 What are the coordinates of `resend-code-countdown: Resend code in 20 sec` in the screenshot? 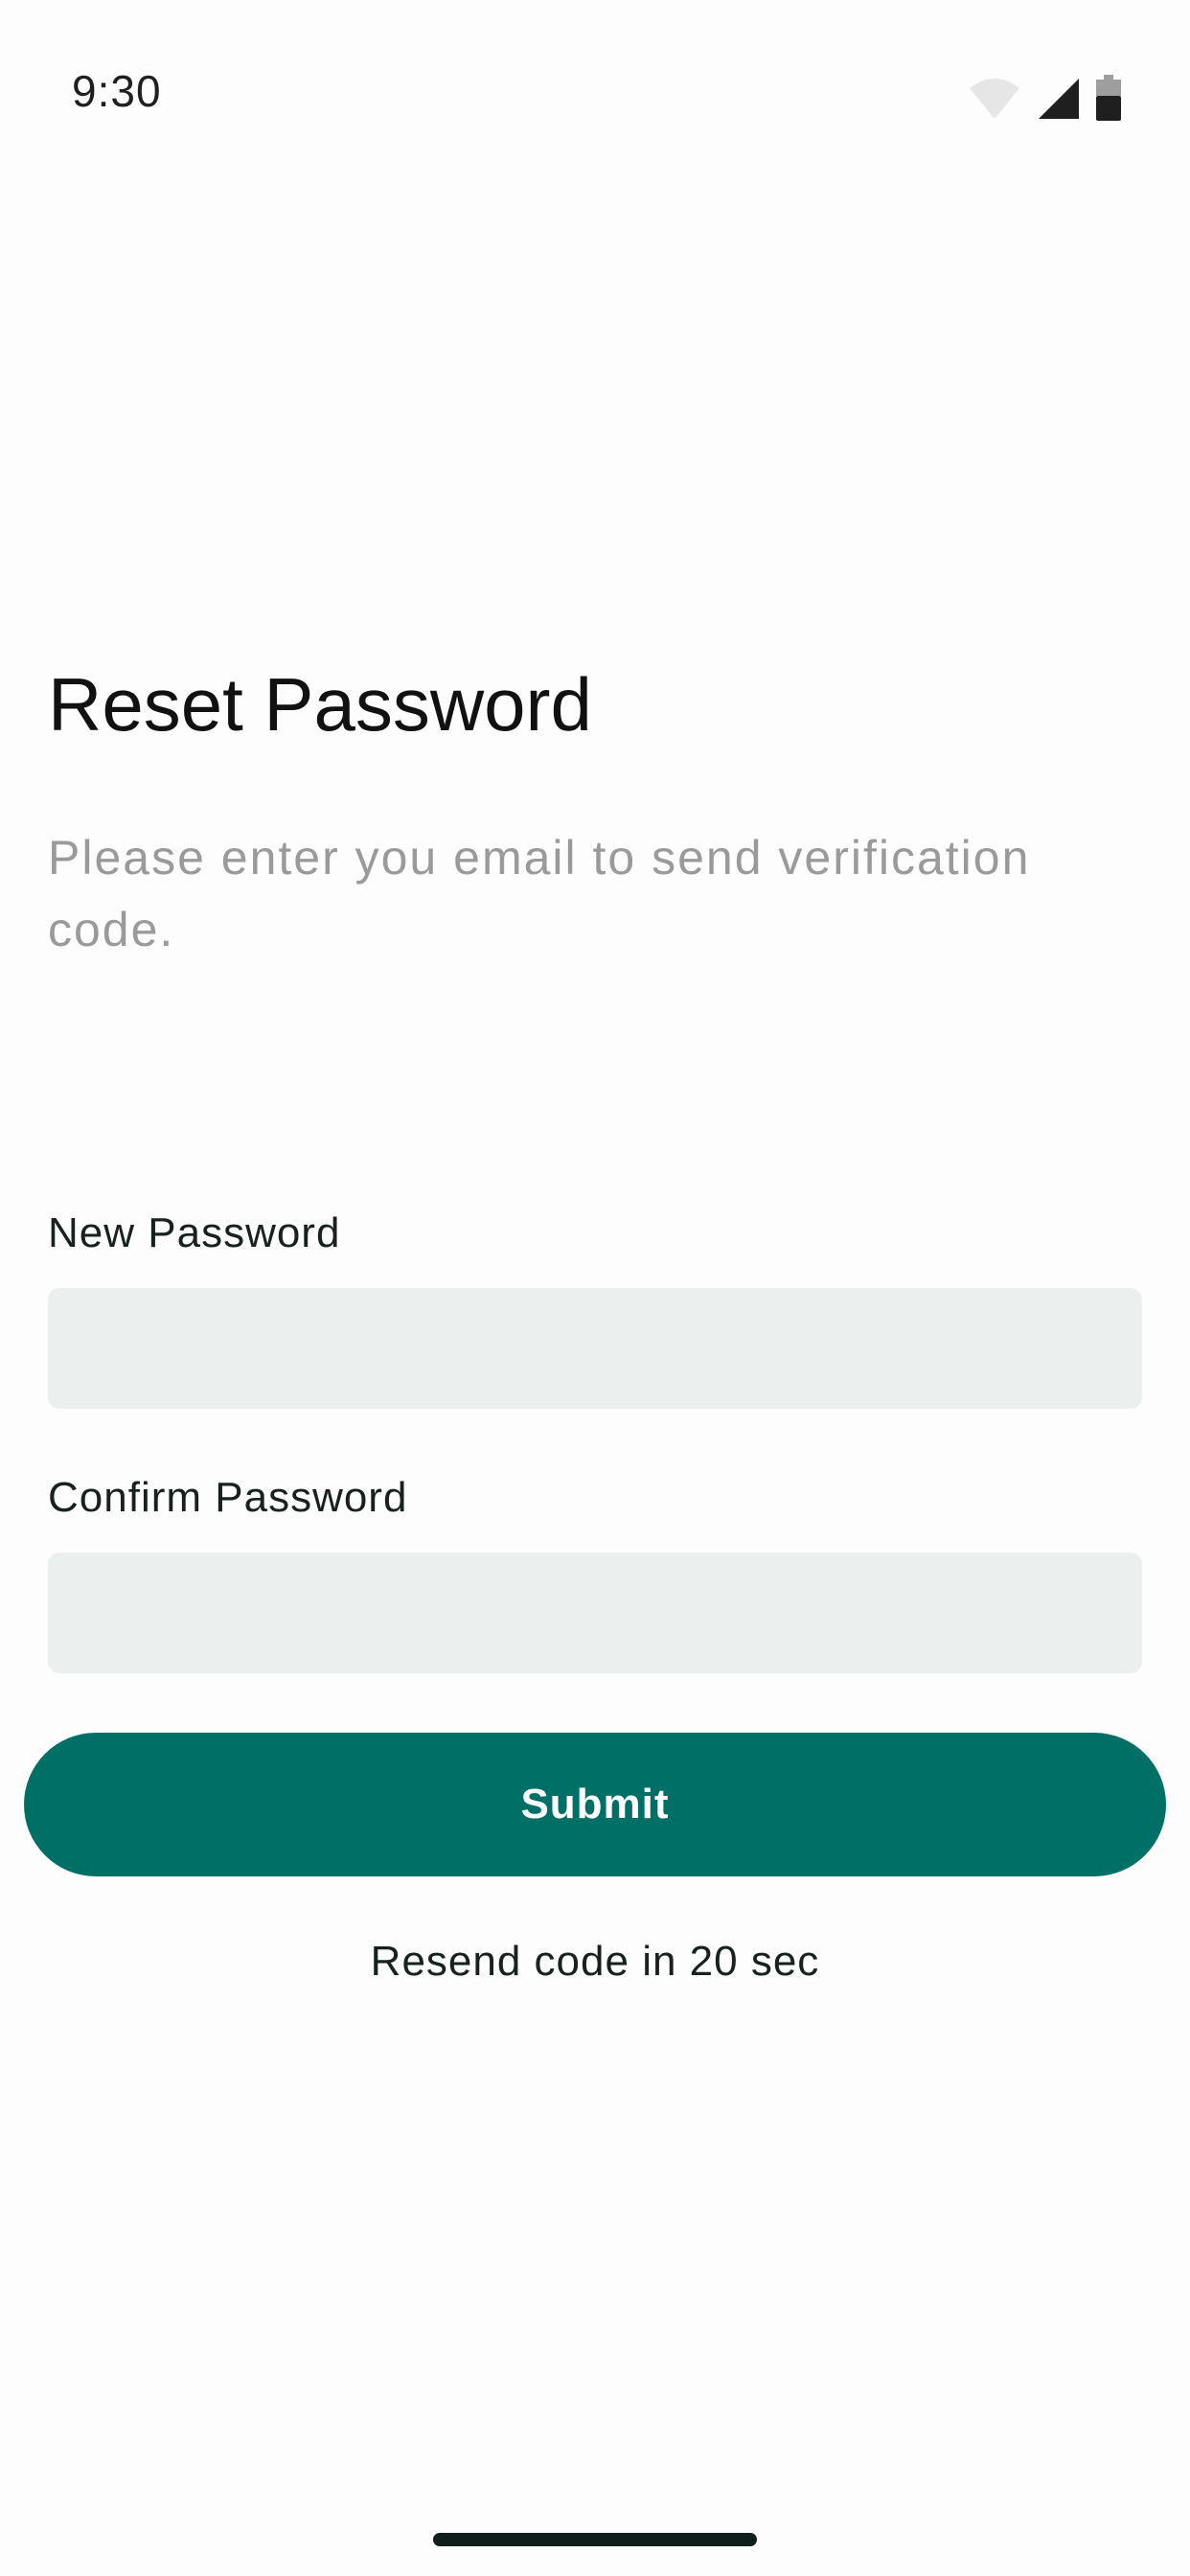 It's located at (595, 1961).